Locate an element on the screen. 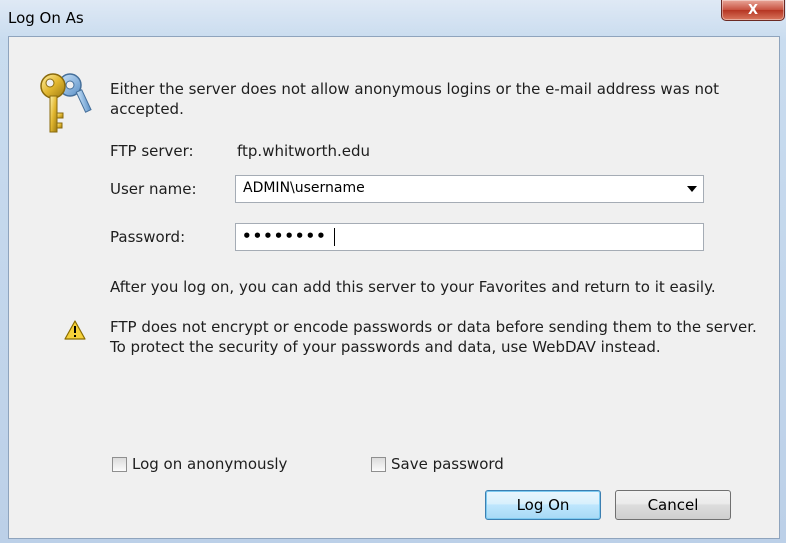  cancel-button: Cancel is located at coordinates (673, 505).